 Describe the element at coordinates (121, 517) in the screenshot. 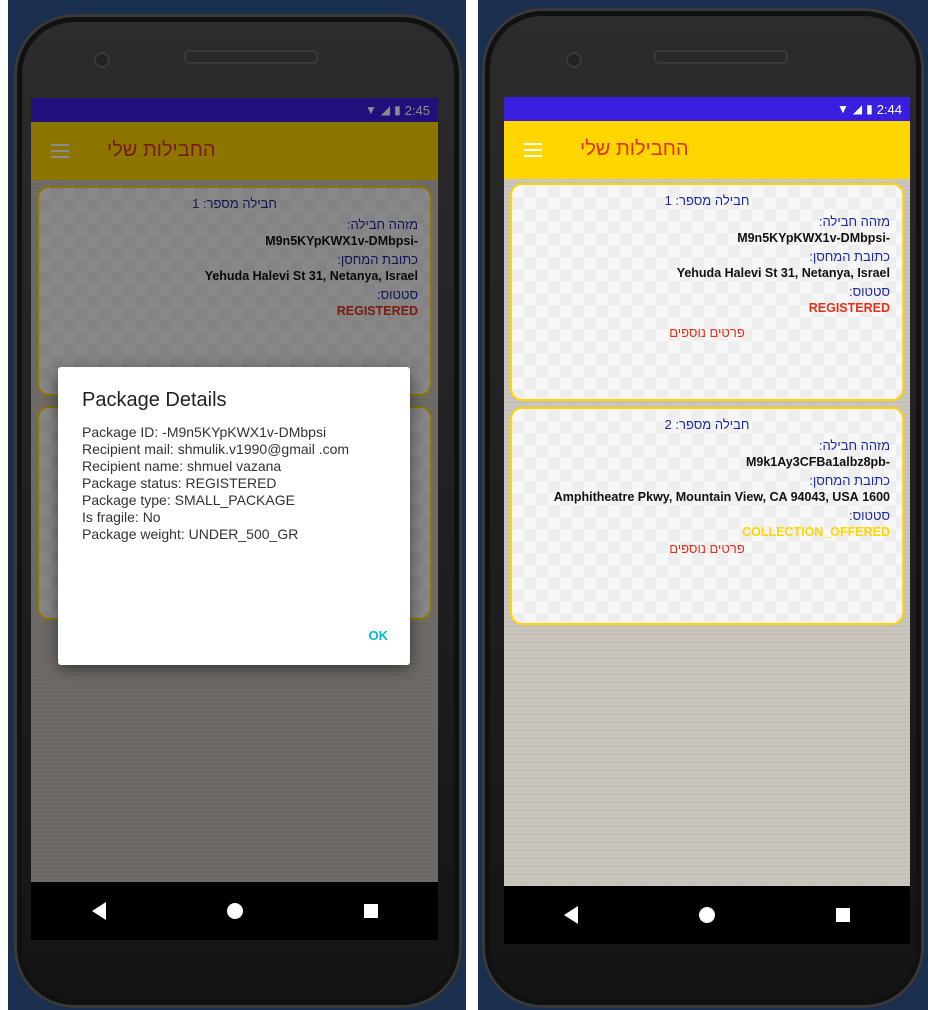

I see `fragile-line: Is fragile: No` at that location.